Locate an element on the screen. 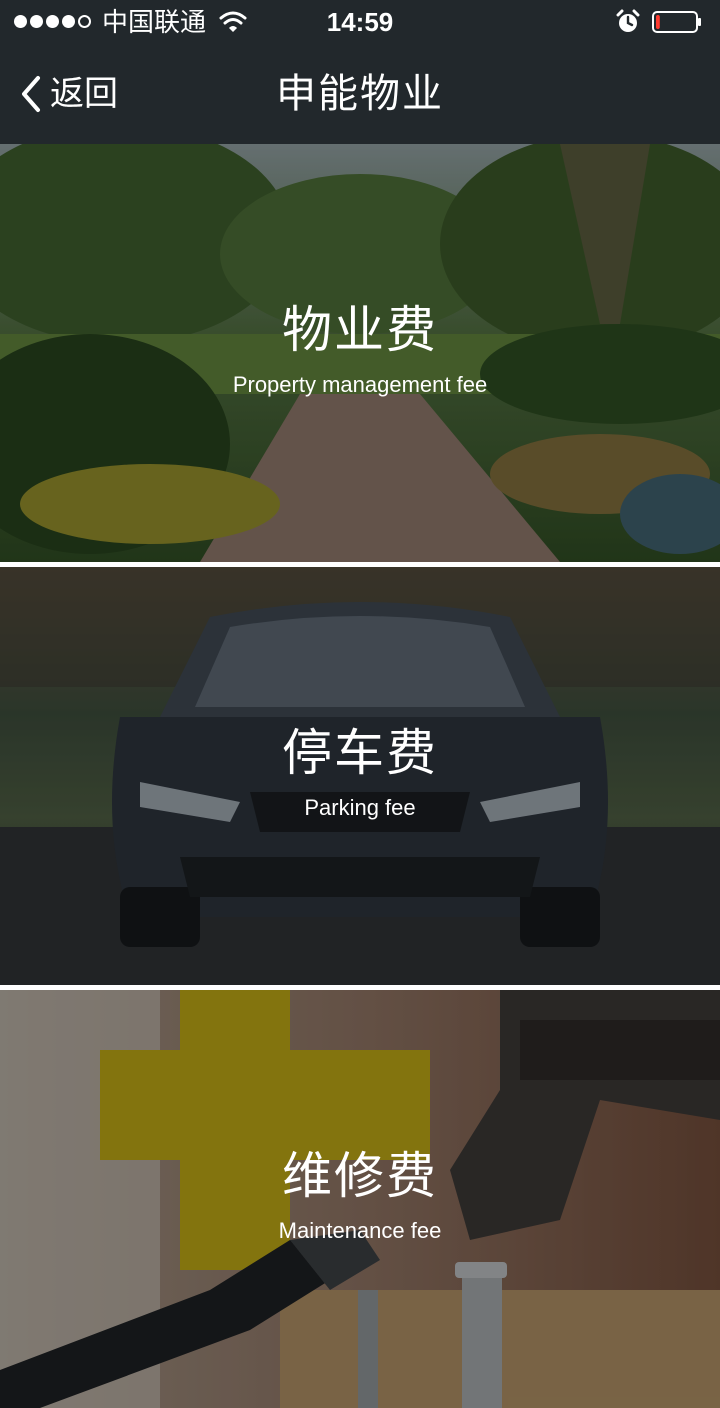 The height and width of the screenshot is (1408, 720). card-title: 维修费 is located at coordinates (360, 1176).